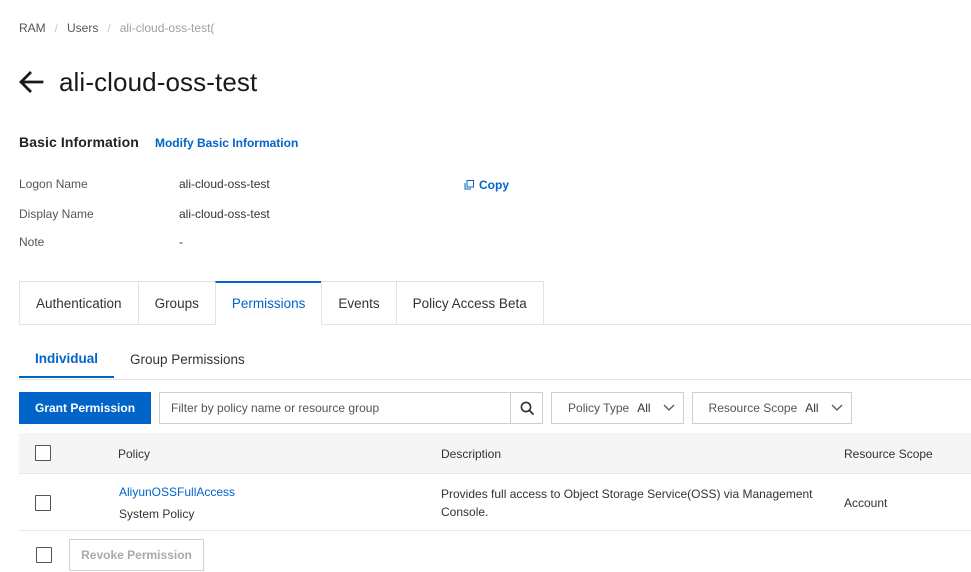  I want to click on breadcrumb-item-users: Users, so click(82, 28).